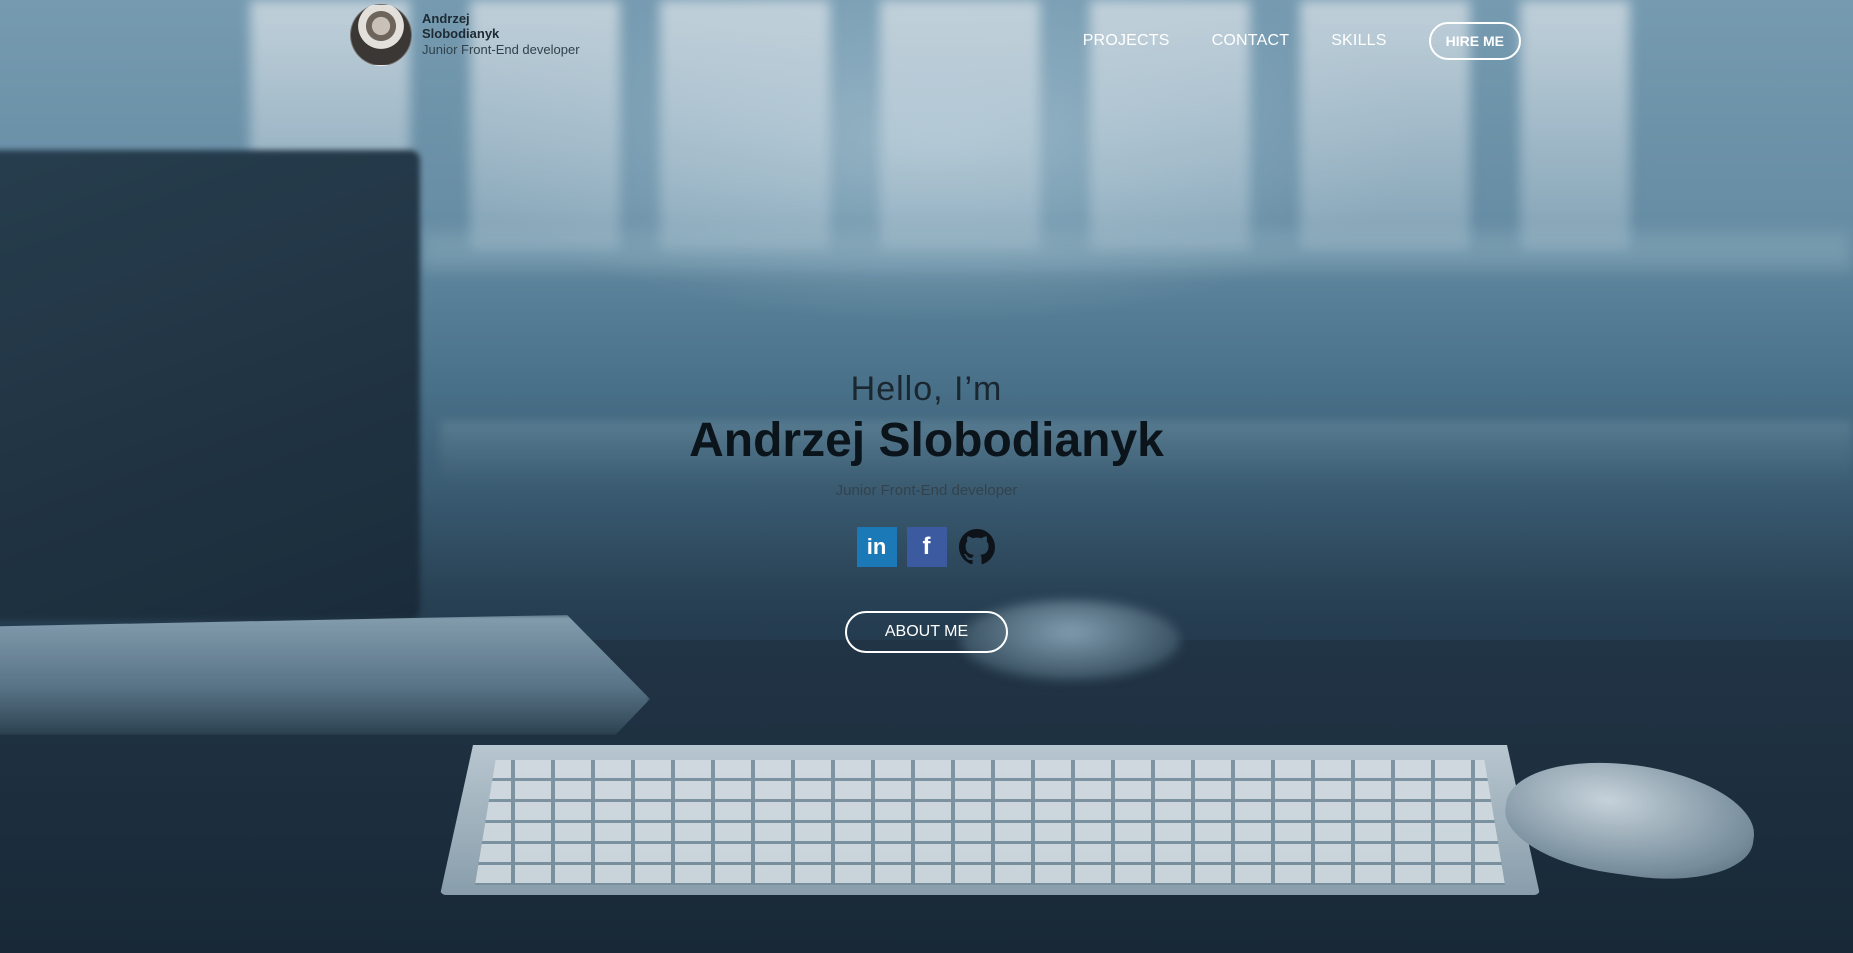 This screenshot has height=953, width=1853. Describe the element at coordinates (1251, 41) in the screenshot. I see `nav-contact: CONTACT` at that location.